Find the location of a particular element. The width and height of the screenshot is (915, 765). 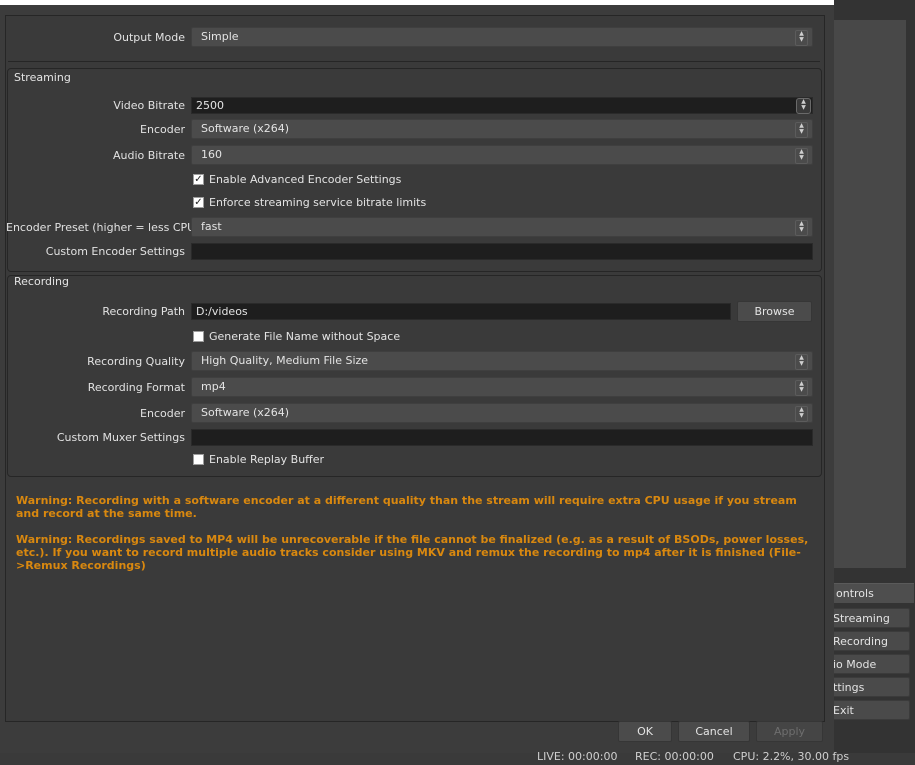

encoder-preset-value: fast is located at coordinates (211, 226).